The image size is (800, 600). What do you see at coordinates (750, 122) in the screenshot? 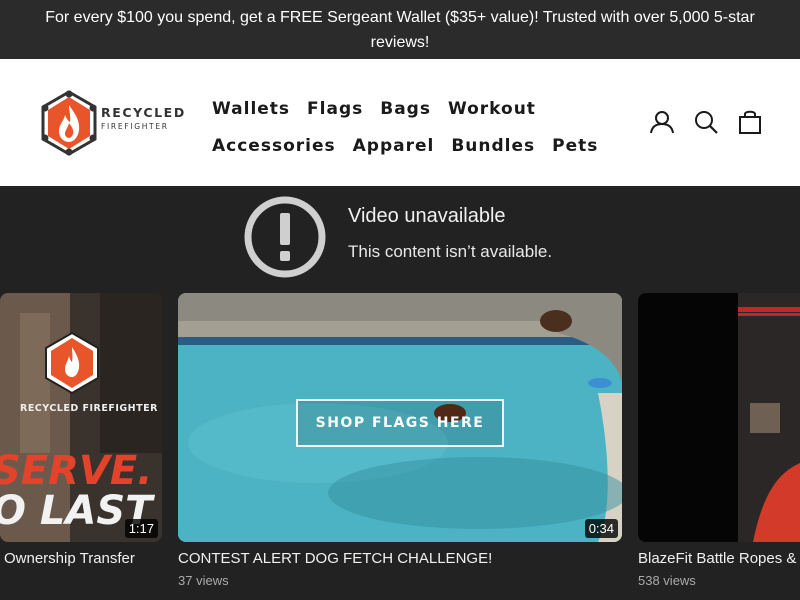
I see `cart-icon` at bounding box center [750, 122].